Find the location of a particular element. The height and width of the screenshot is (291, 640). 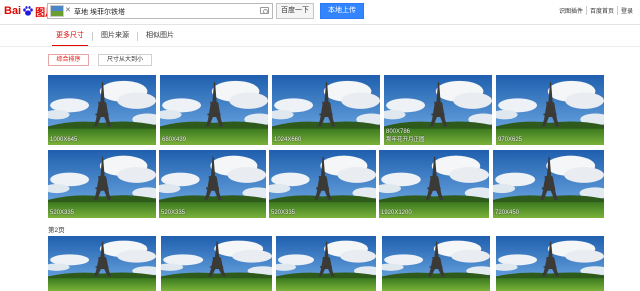

upload-button: 本地上传 is located at coordinates (342, 11).